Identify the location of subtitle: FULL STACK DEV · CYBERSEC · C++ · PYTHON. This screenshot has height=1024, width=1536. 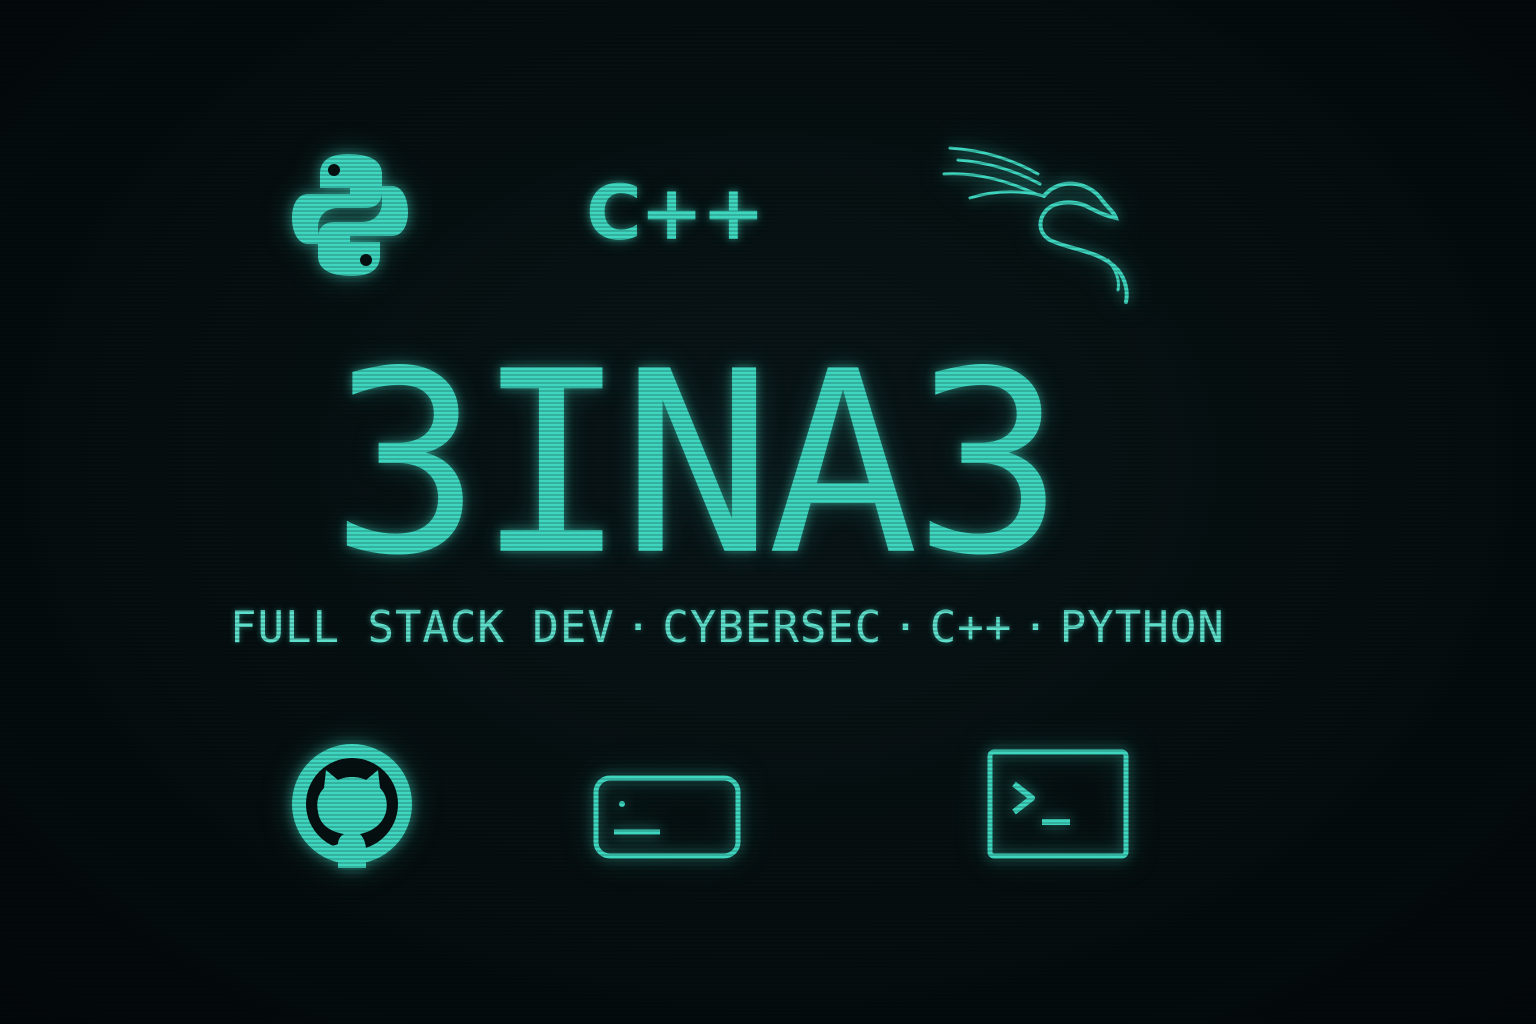
(727, 628).